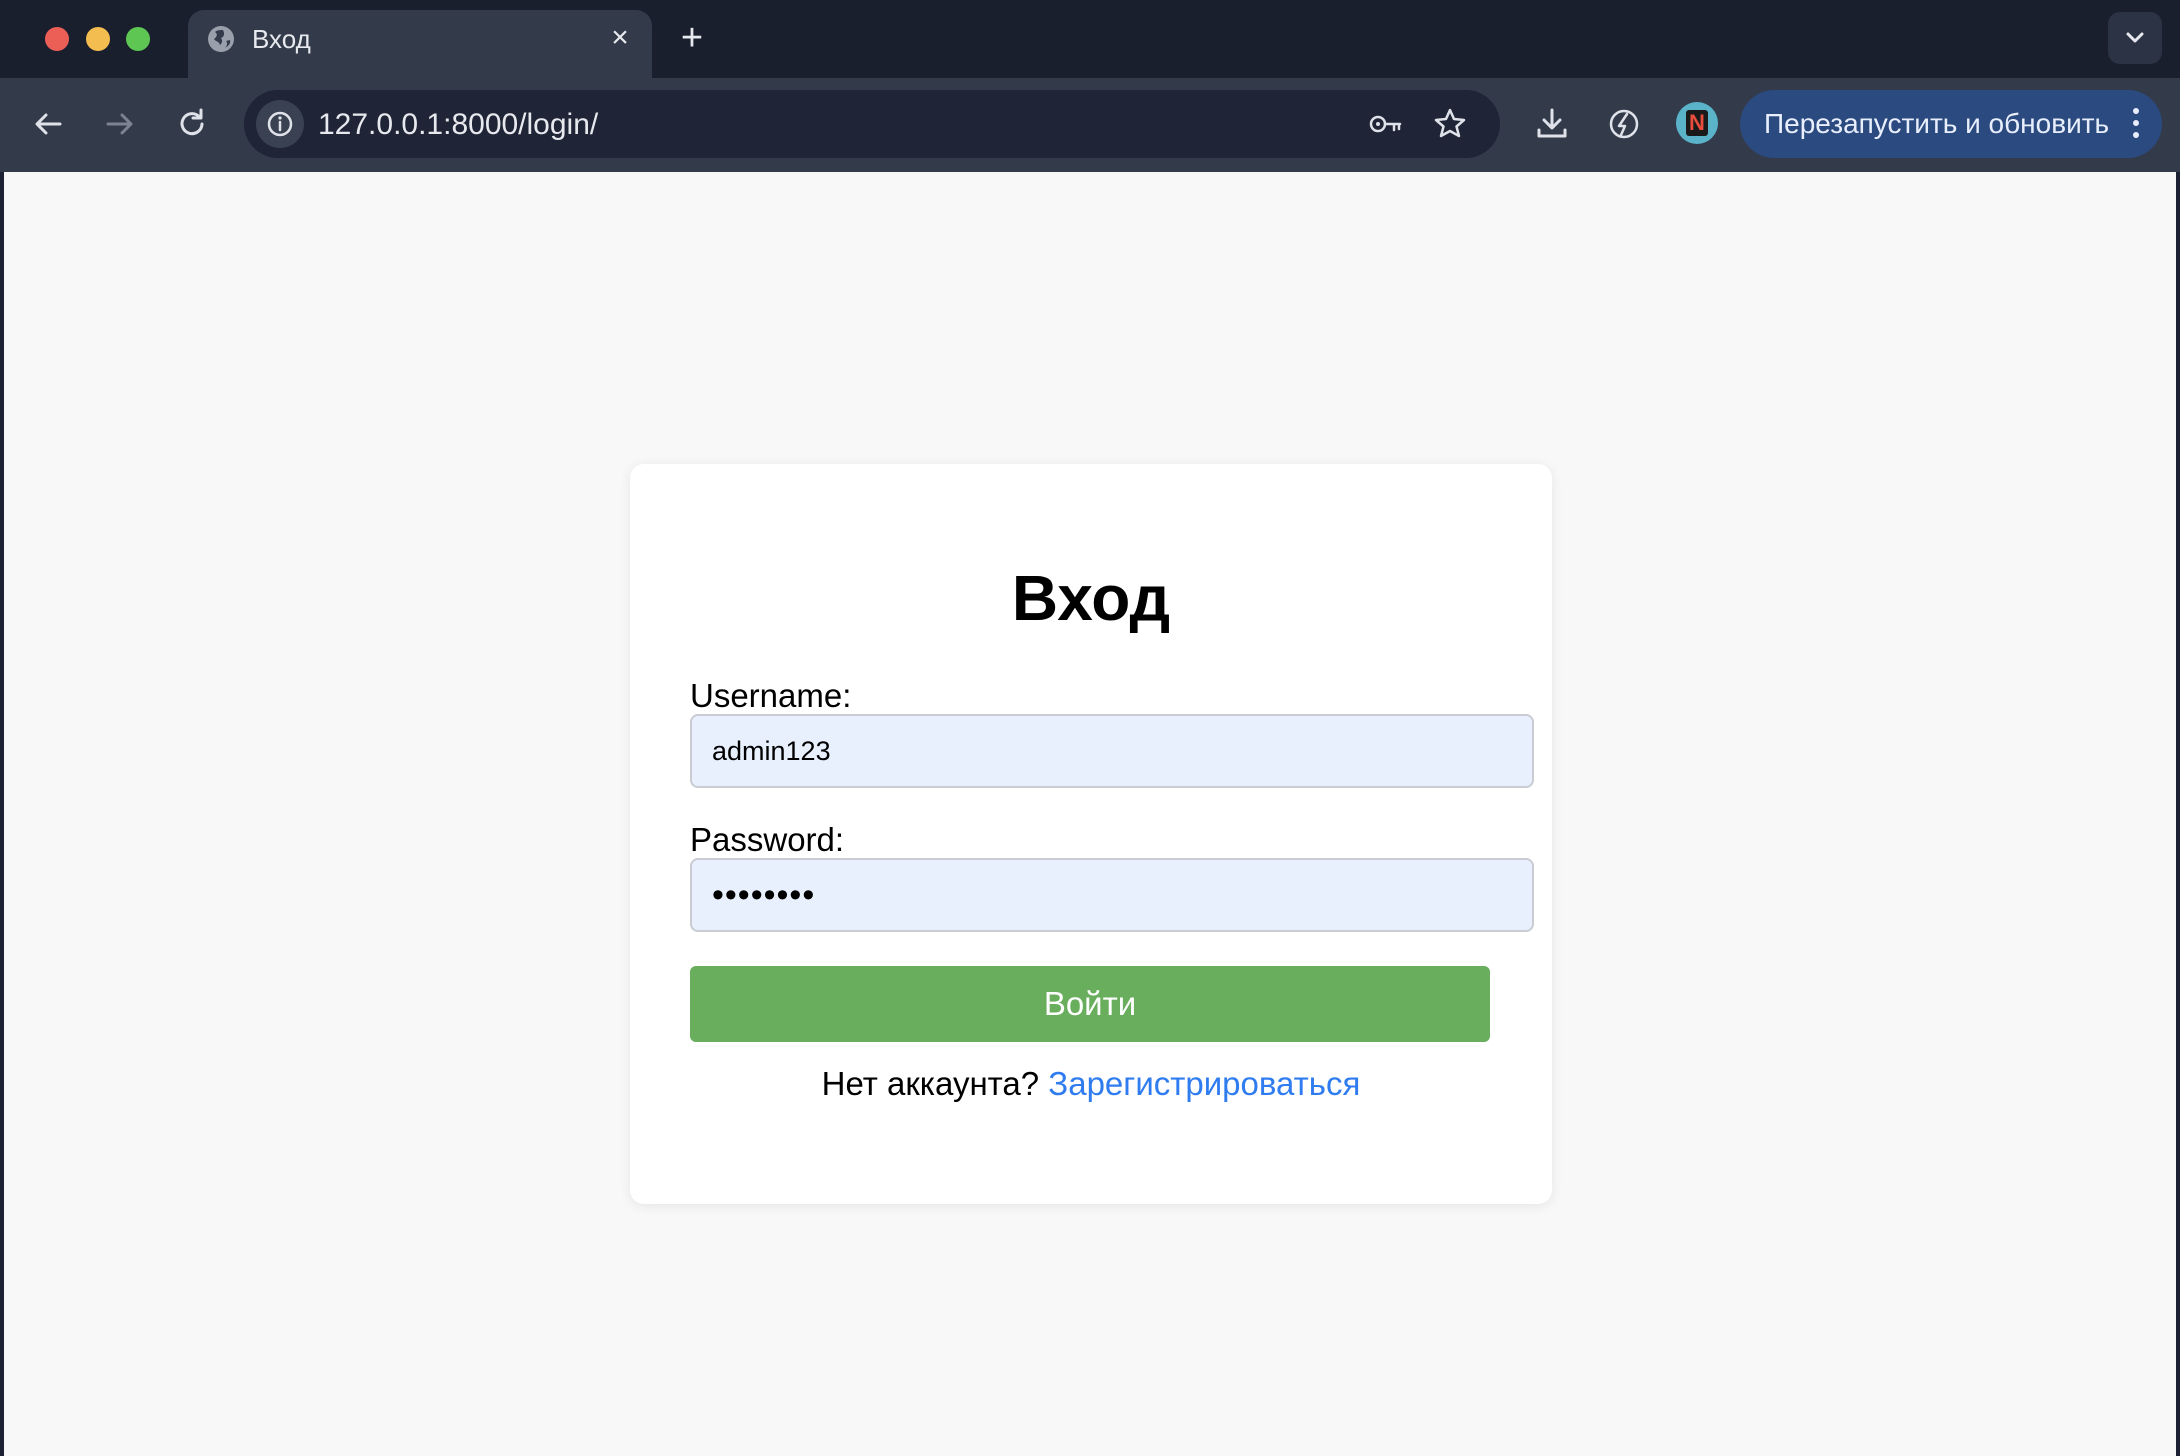 The height and width of the screenshot is (1456, 2180). What do you see at coordinates (420, 44) in the screenshot?
I see `tab-active: Вход ×` at bounding box center [420, 44].